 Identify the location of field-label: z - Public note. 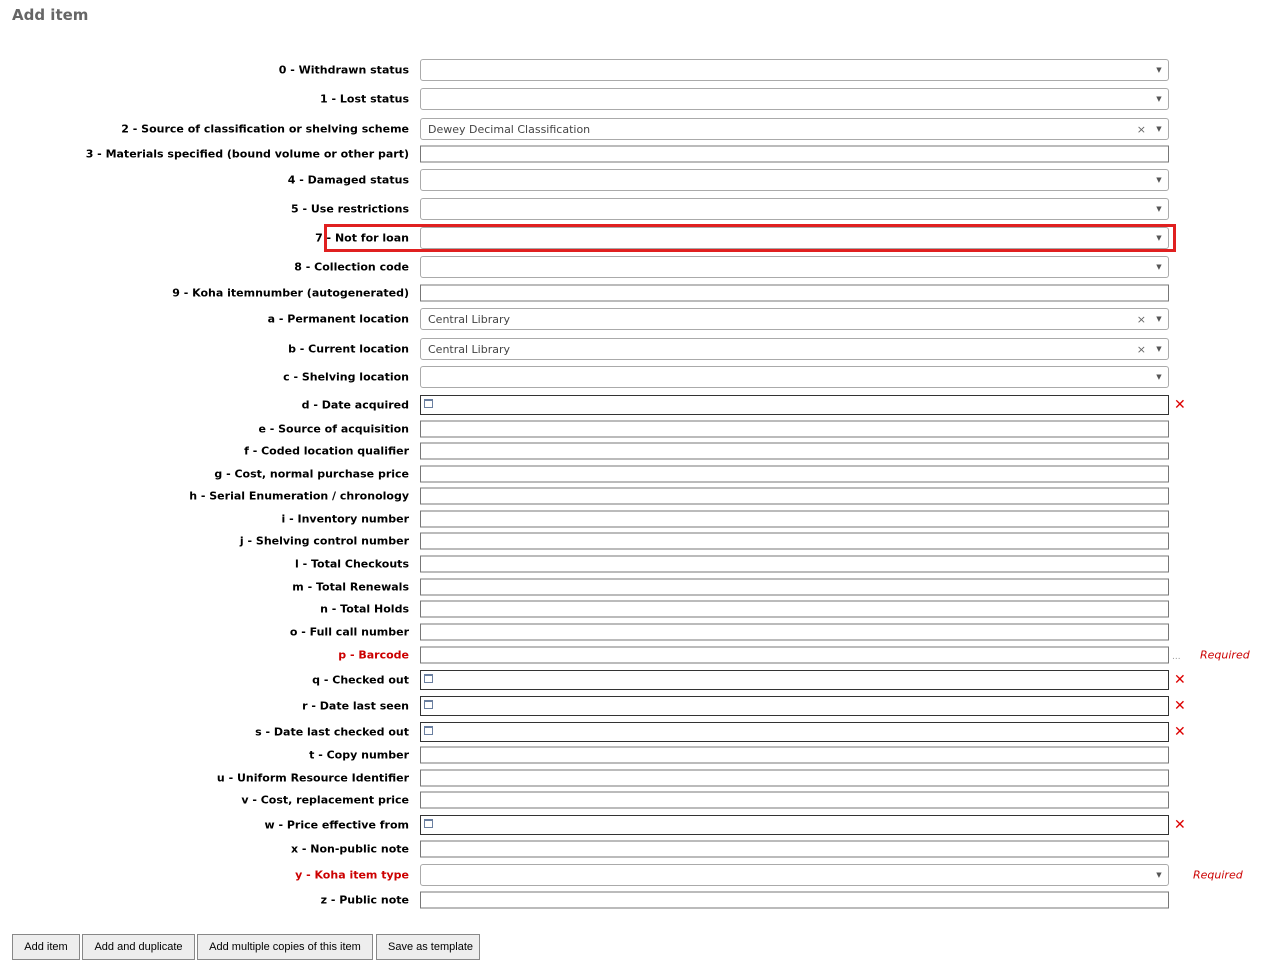
(364, 900).